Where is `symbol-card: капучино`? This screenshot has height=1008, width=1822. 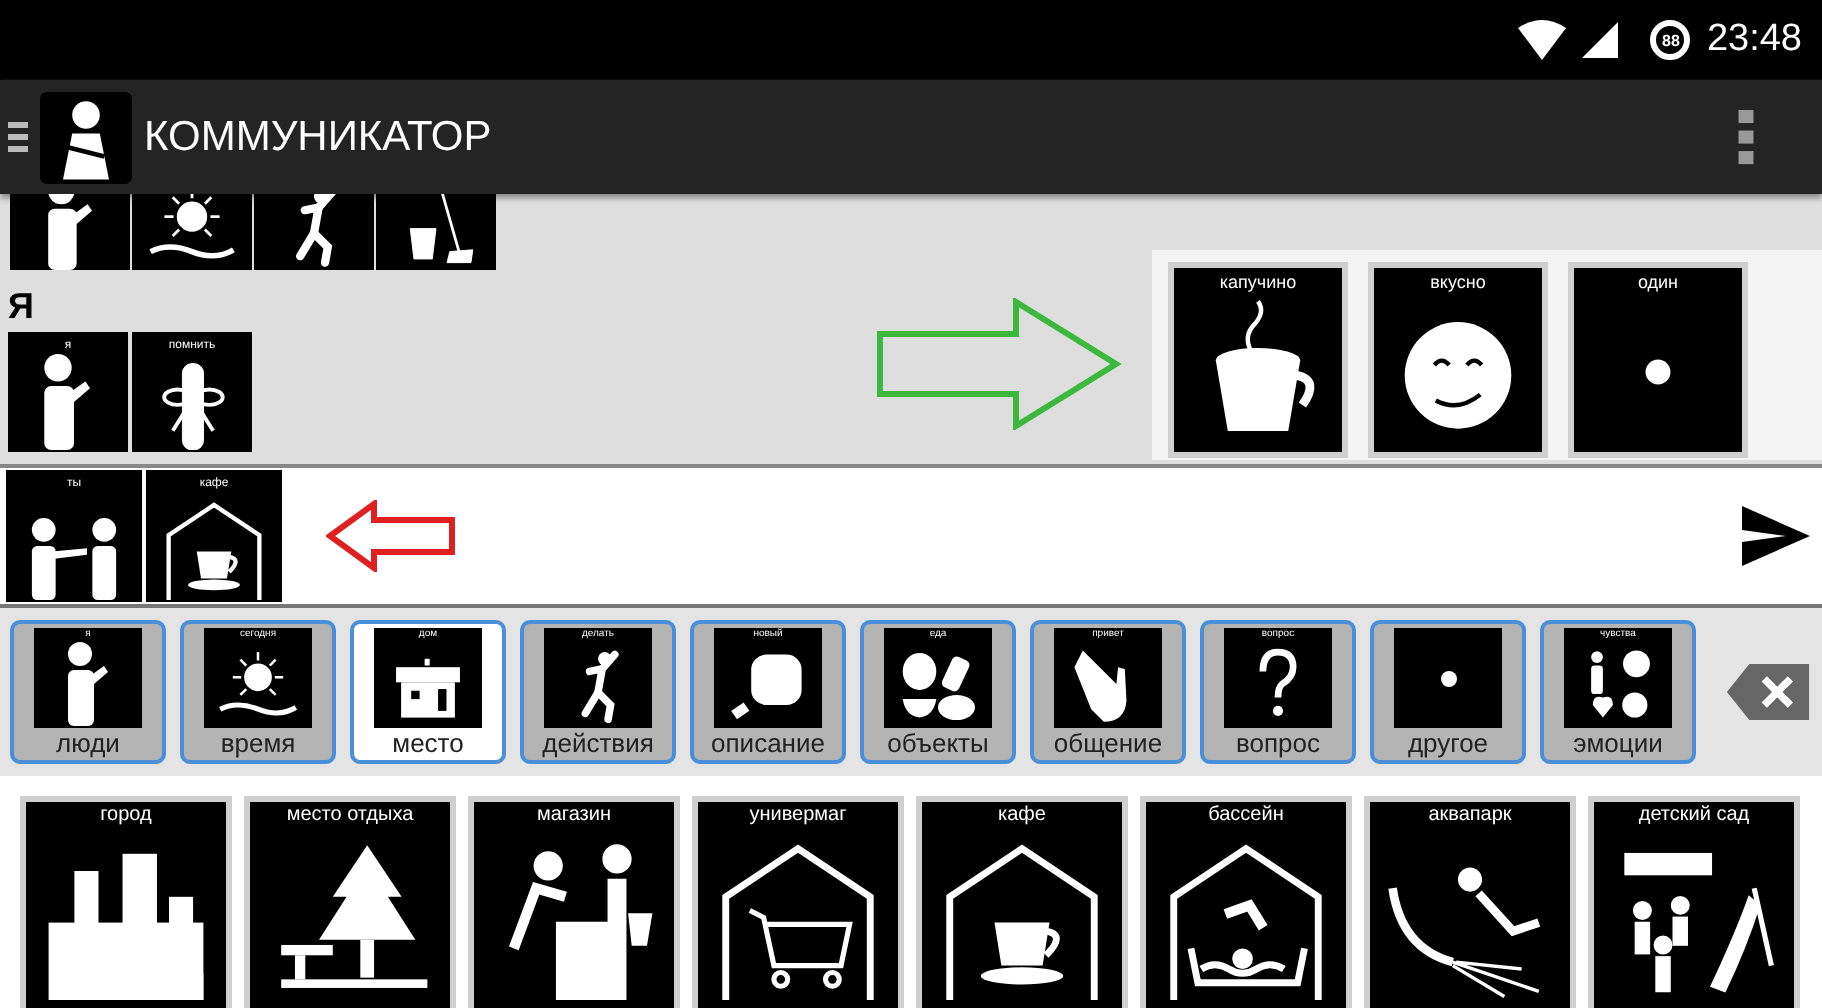 symbol-card: капучино is located at coordinates (1258, 360).